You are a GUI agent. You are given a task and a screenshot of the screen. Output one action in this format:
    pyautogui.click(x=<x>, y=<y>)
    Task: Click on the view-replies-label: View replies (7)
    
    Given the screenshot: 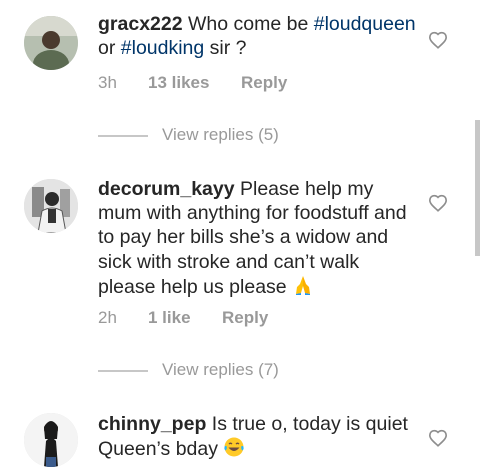 What is the action you would take?
    pyautogui.click(x=220, y=369)
    